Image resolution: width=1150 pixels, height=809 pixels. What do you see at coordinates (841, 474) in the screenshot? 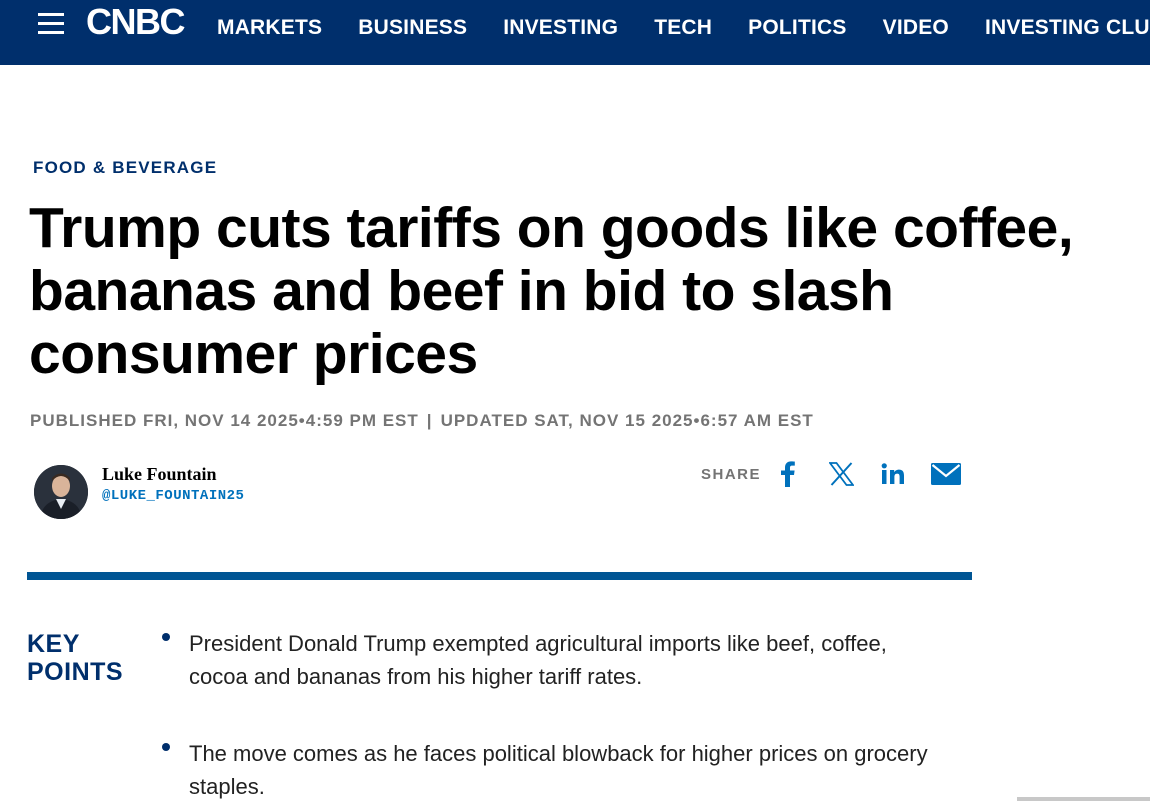
I see `x-icon` at bounding box center [841, 474].